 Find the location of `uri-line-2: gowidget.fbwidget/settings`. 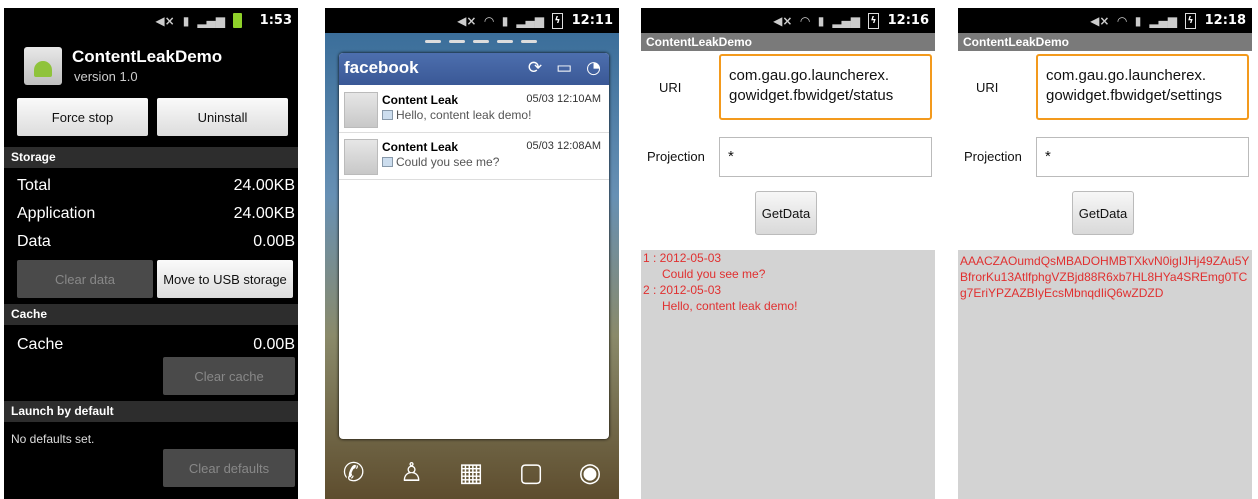

uri-line-2: gowidget.fbwidget/settings is located at coordinates (1134, 95).